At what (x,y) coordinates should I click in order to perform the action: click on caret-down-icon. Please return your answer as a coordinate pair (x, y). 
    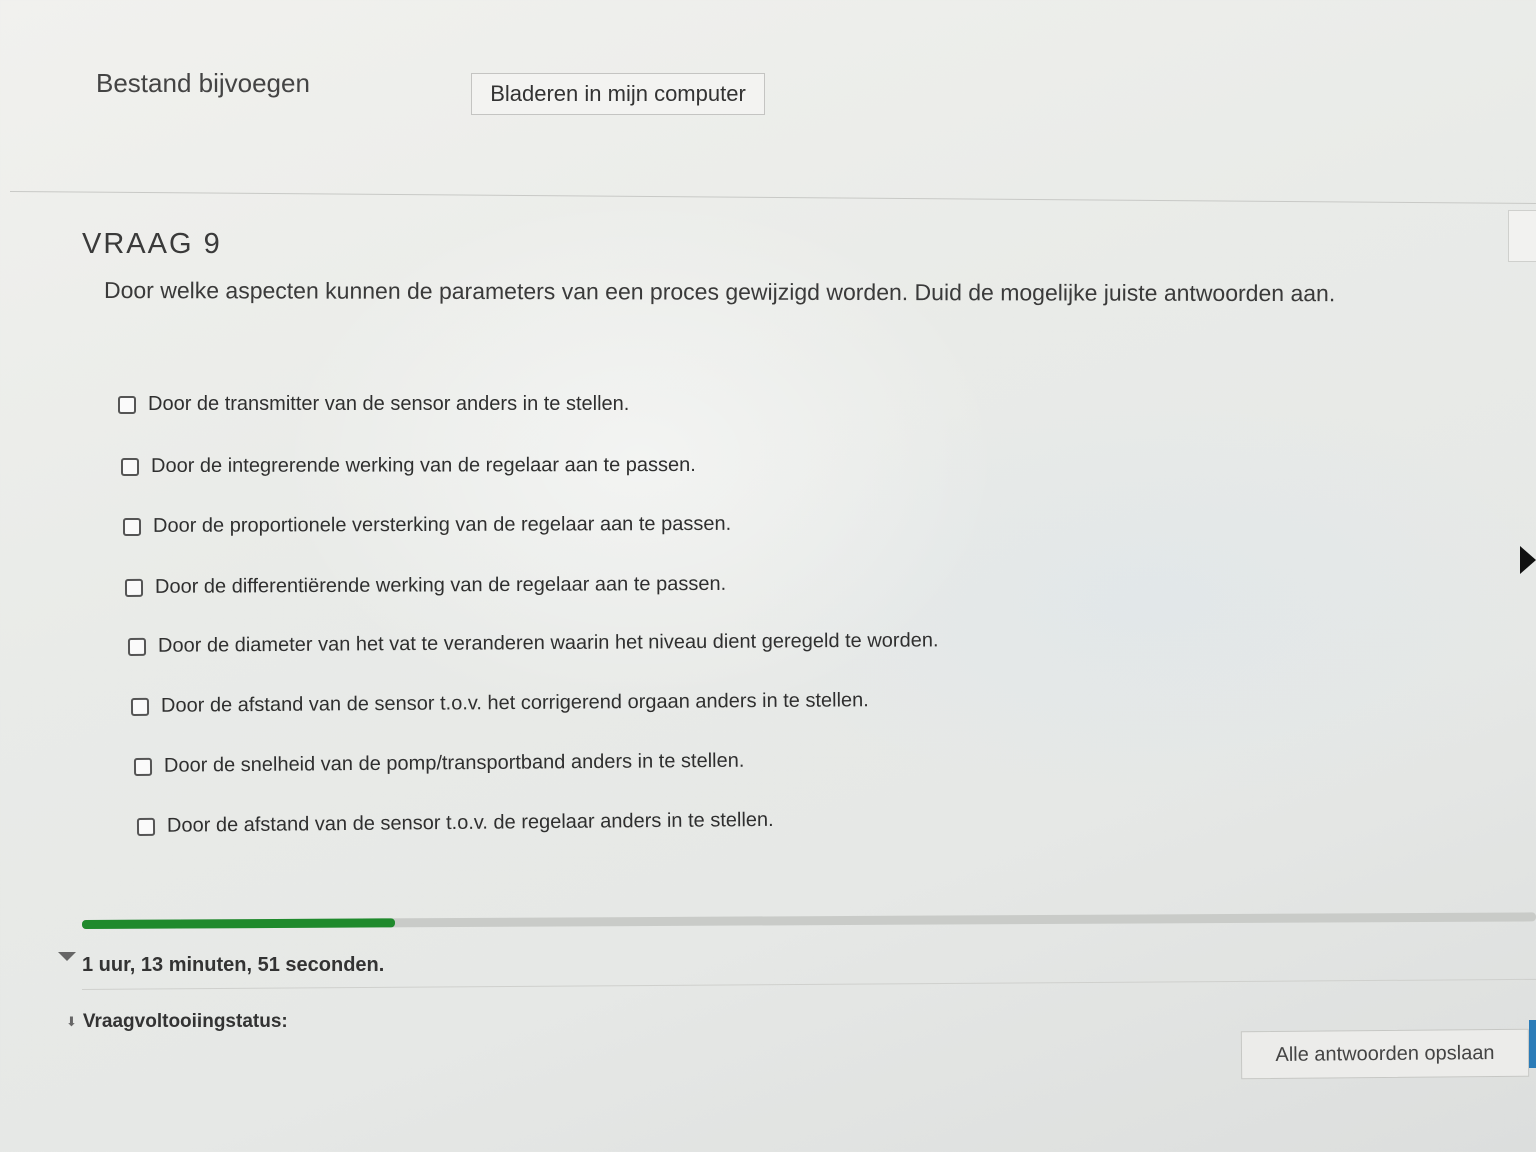
    Looking at the image, I should click on (67, 956).